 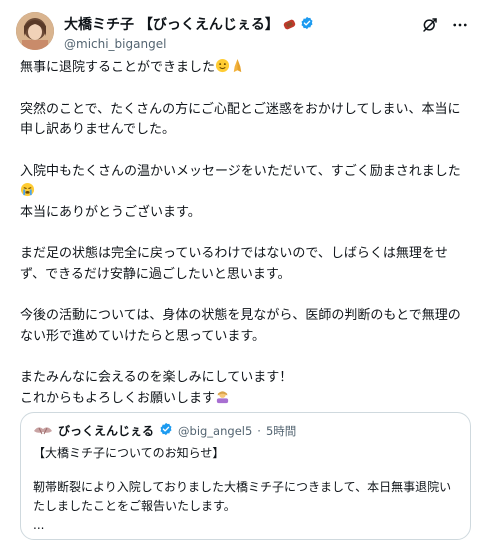 I want to click on tweet-line-1: 無事に退院することができました, so click(x=118, y=67).